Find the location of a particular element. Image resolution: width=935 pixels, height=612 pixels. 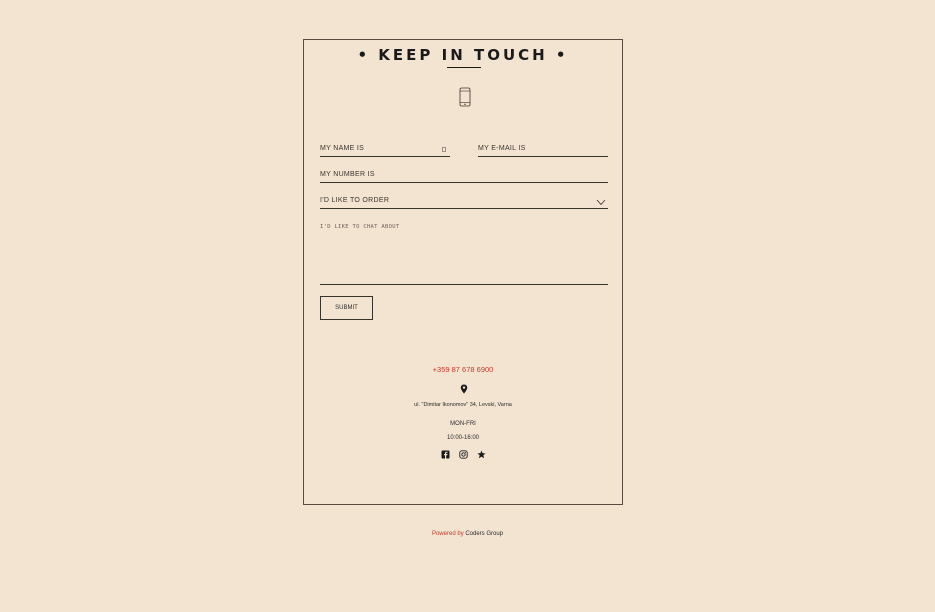

submit-button: SUBMIT is located at coordinates (346, 308).